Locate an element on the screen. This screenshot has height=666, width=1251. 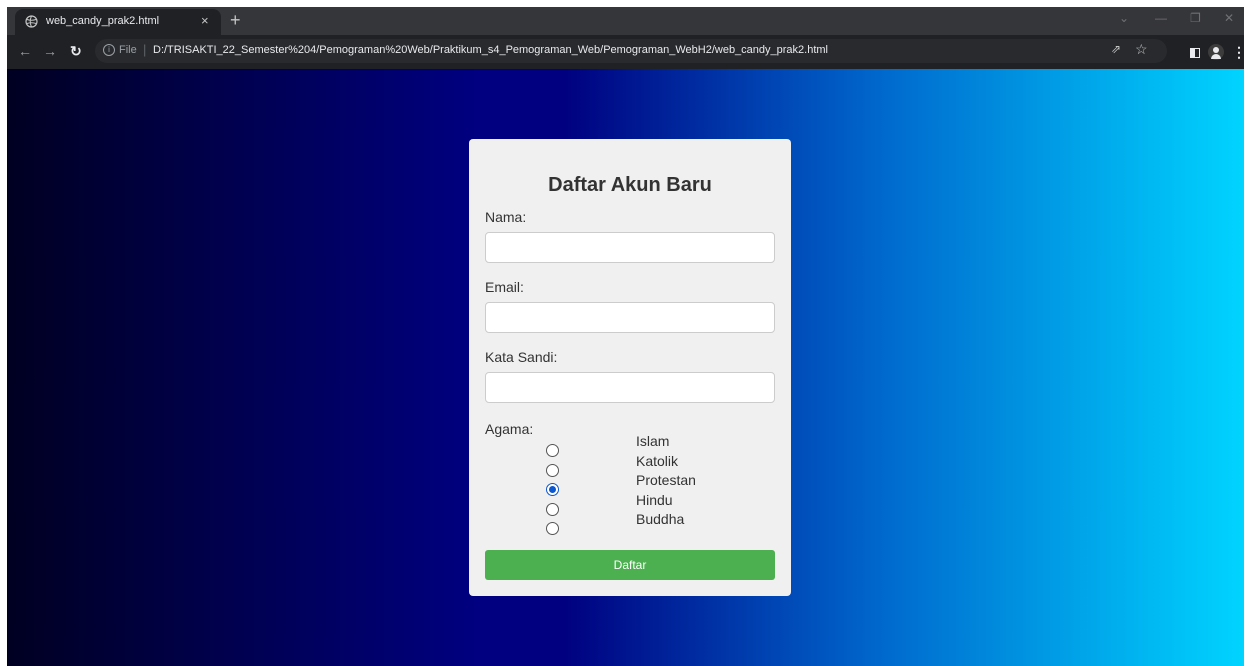
email-input is located at coordinates (630, 317).